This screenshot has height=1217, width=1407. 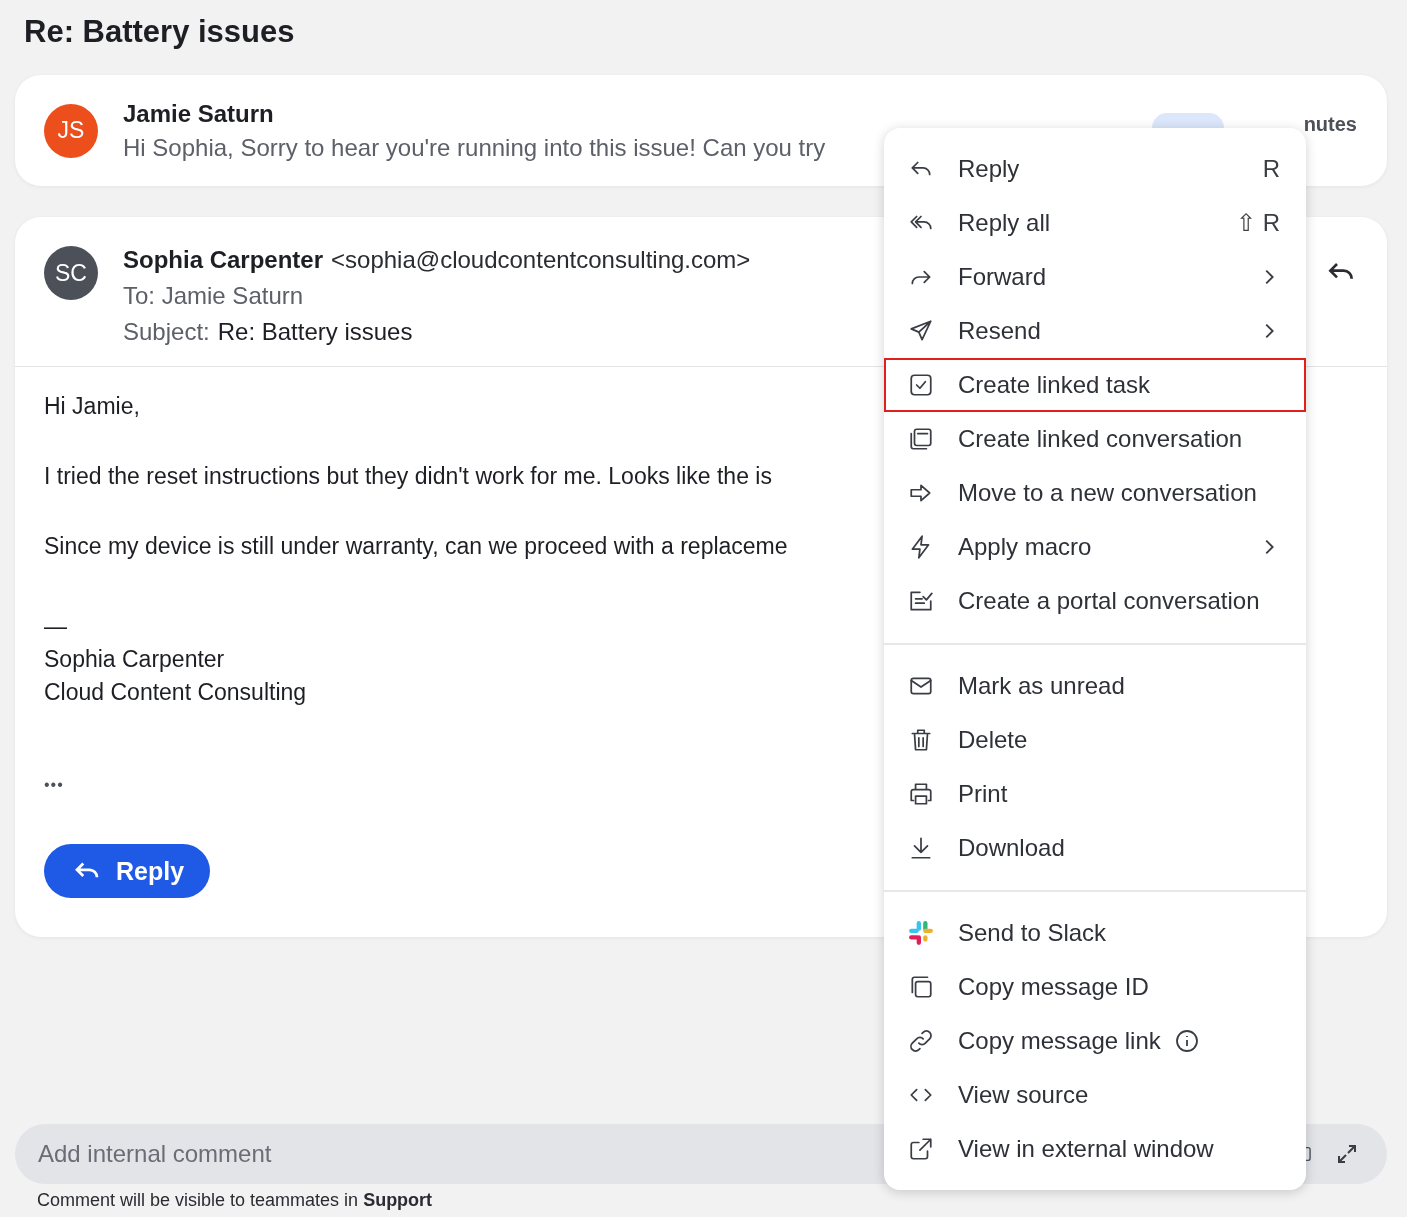 What do you see at coordinates (199, 113) in the screenshot?
I see `sender-name: Jamie Saturn` at bounding box center [199, 113].